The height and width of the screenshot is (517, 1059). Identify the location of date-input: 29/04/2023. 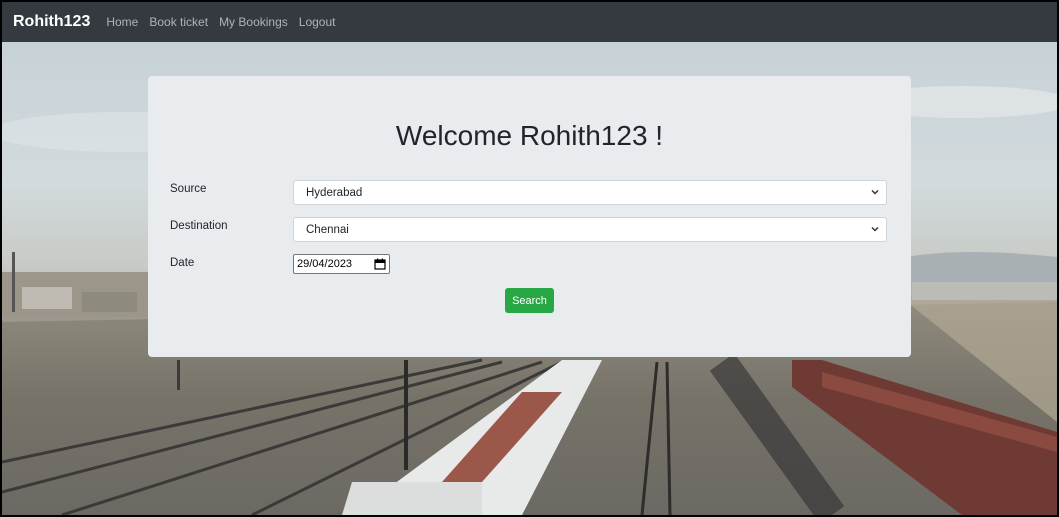
(341, 264).